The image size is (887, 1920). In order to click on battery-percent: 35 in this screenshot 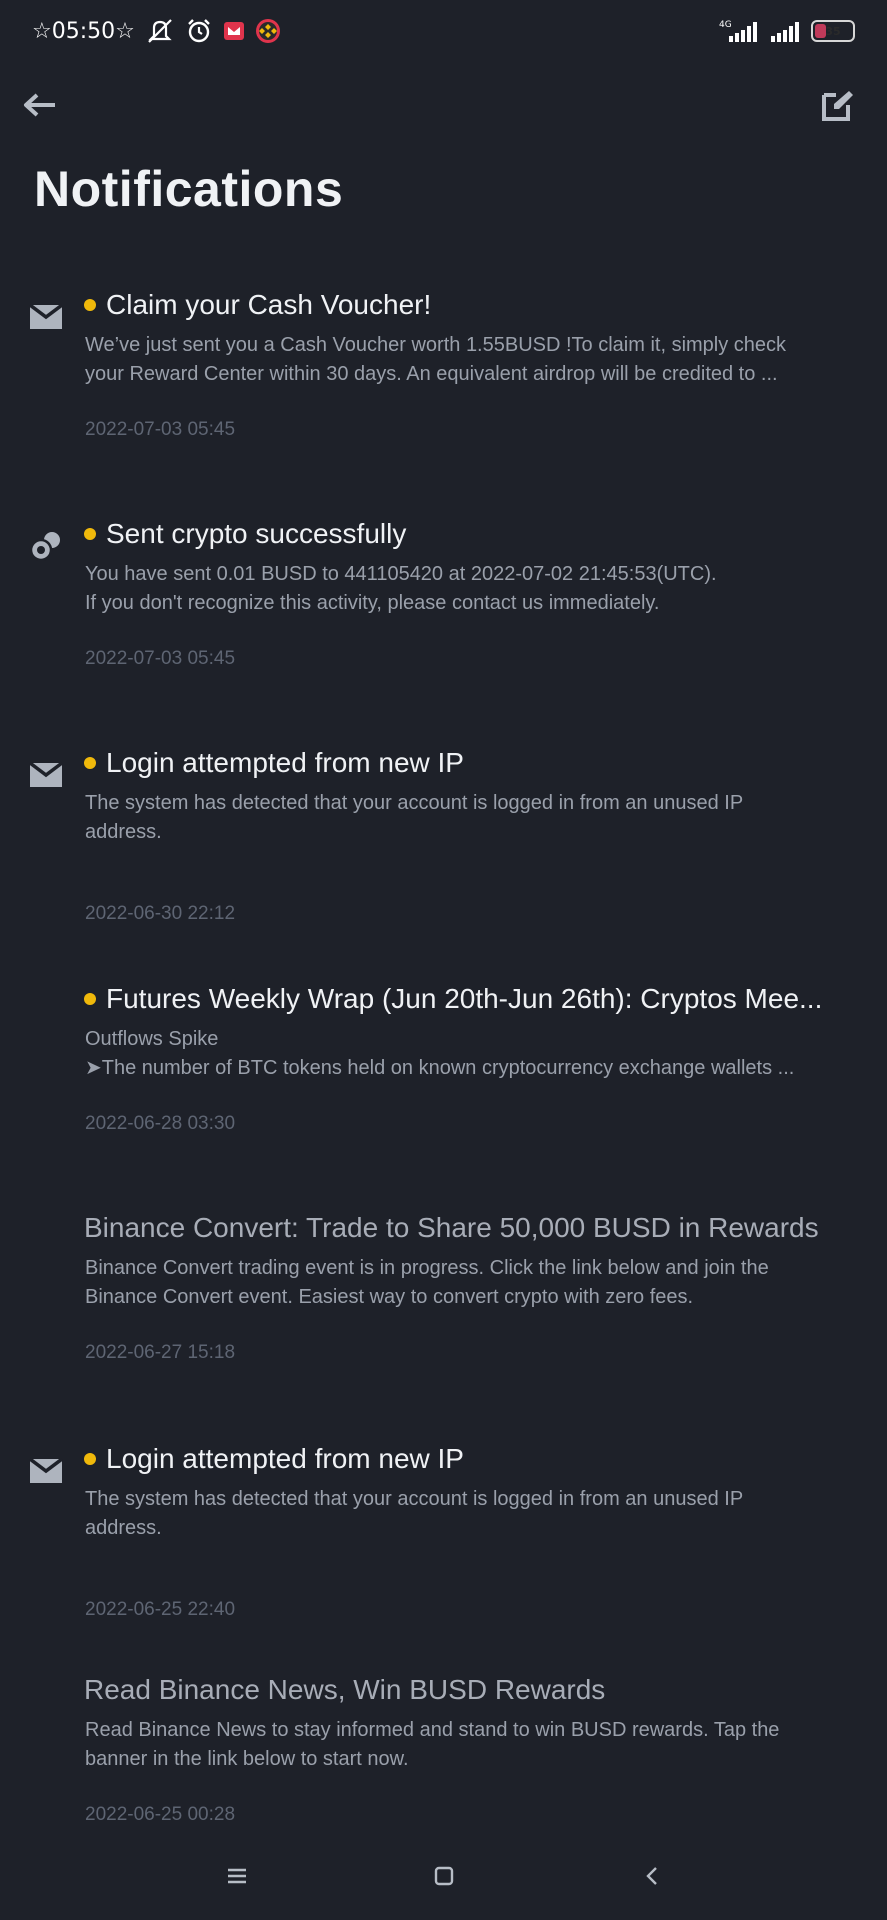, I will do `click(833, 31)`.